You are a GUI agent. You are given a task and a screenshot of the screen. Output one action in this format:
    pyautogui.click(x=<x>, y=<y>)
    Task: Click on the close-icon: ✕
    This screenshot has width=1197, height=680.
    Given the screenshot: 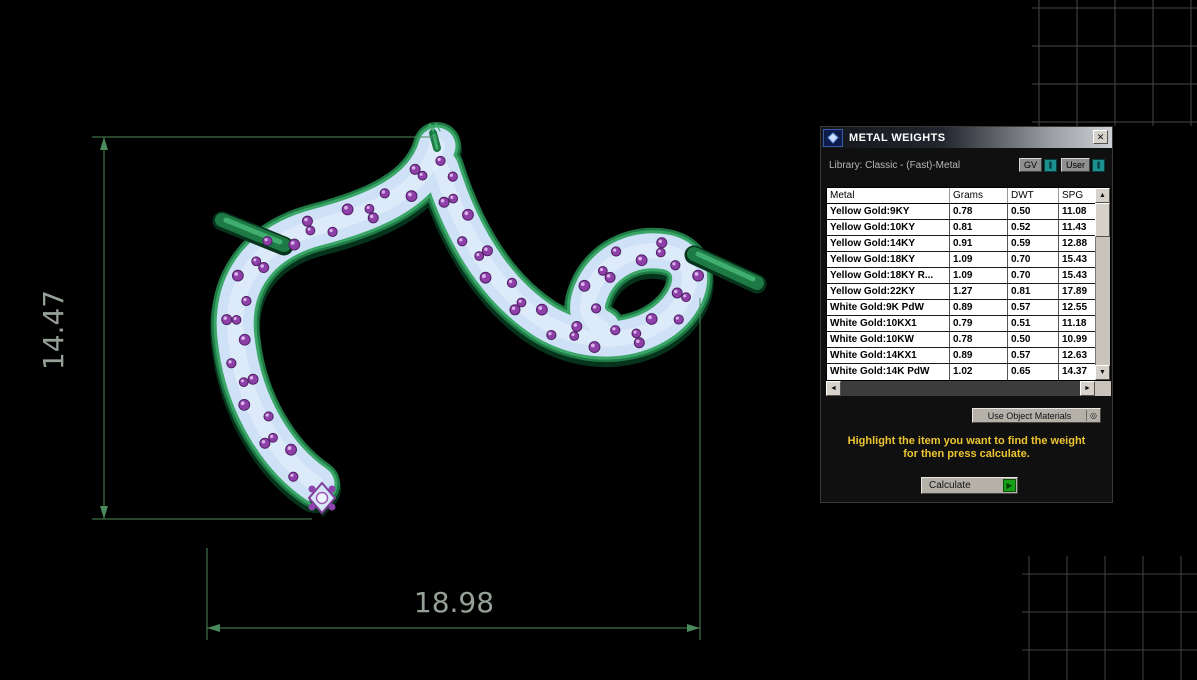 What is the action you would take?
    pyautogui.click(x=1100, y=137)
    